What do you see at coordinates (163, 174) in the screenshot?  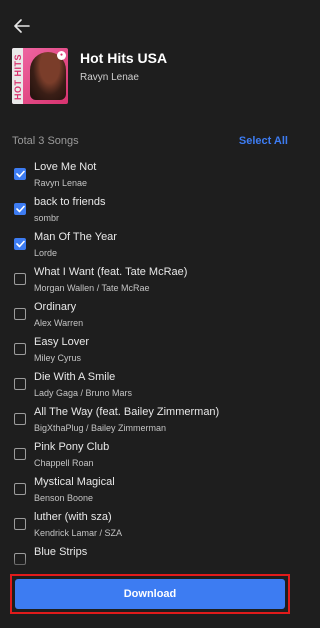 I see `song-info: Love Me Not Ravyn Lenae` at bounding box center [163, 174].